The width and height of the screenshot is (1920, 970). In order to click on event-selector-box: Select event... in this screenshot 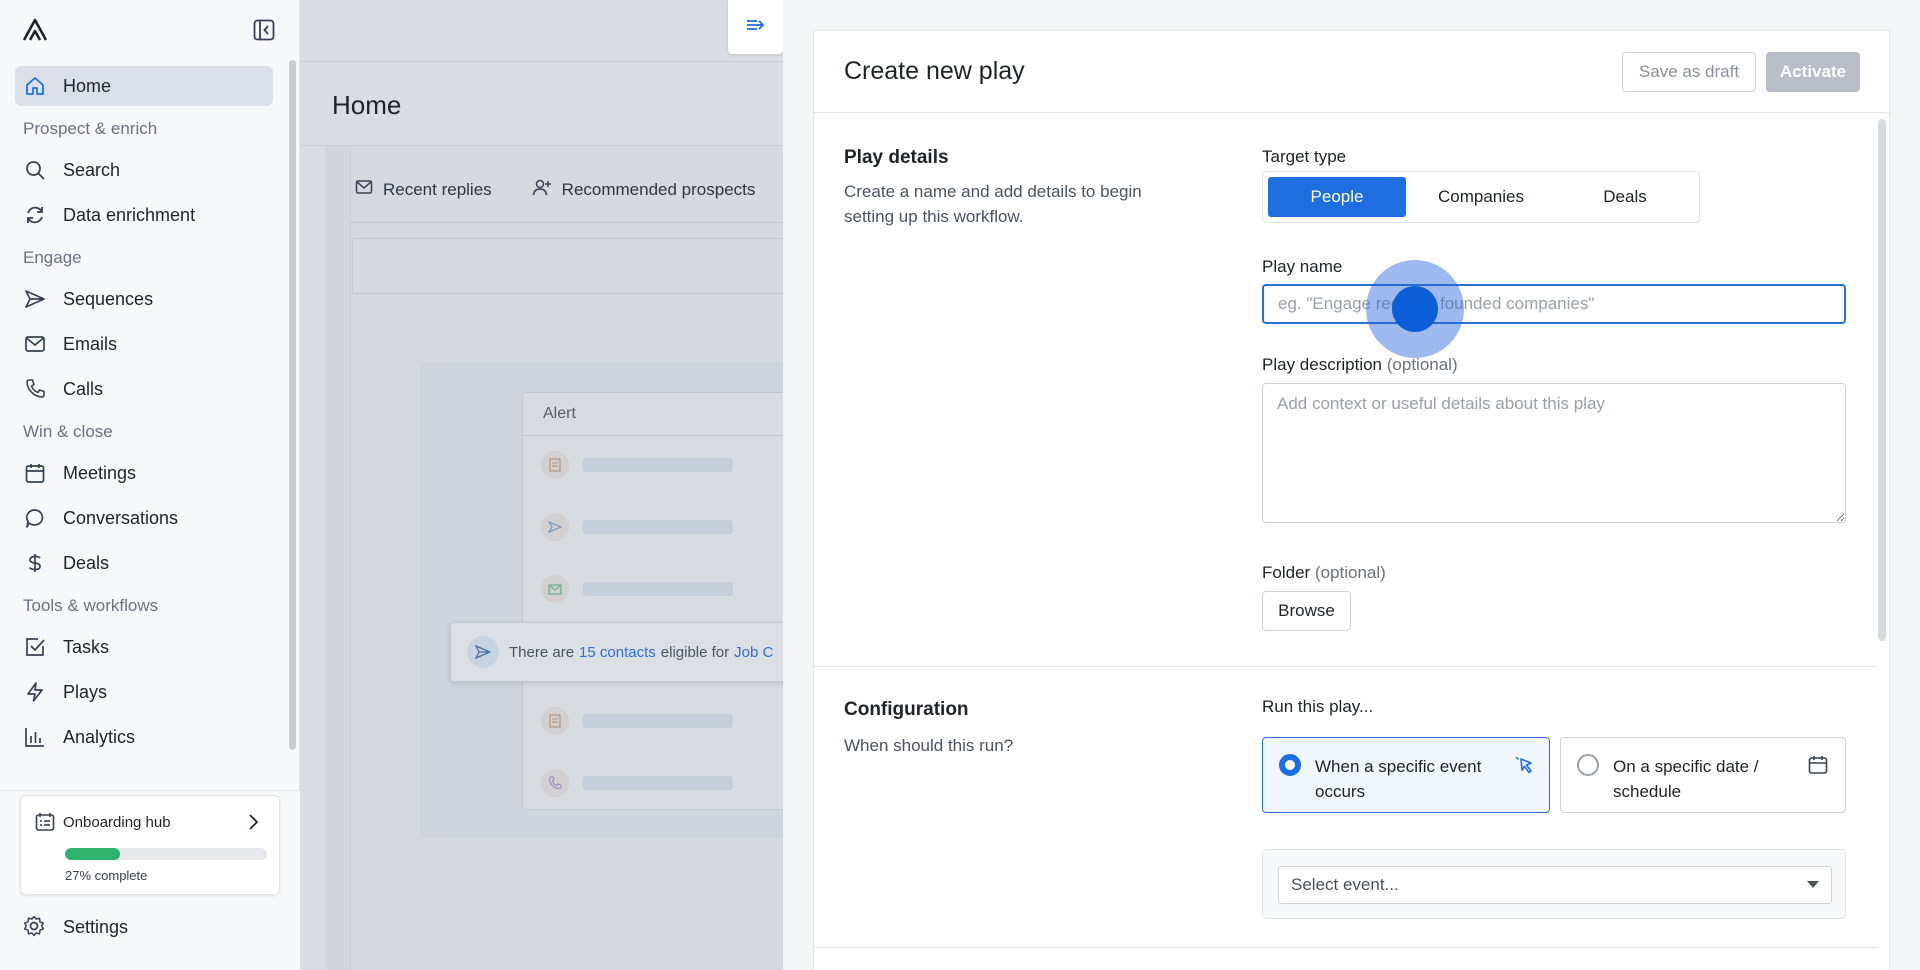, I will do `click(1554, 884)`.